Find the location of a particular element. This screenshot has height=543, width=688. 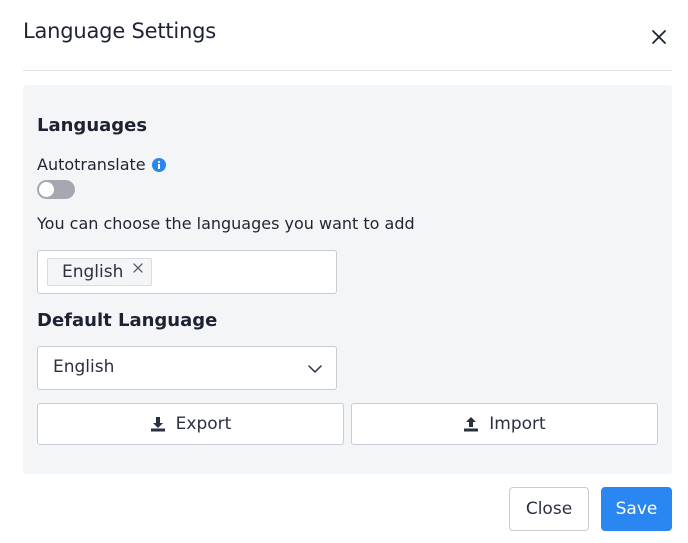

import-button: Import is located at coordinates (504, 424).